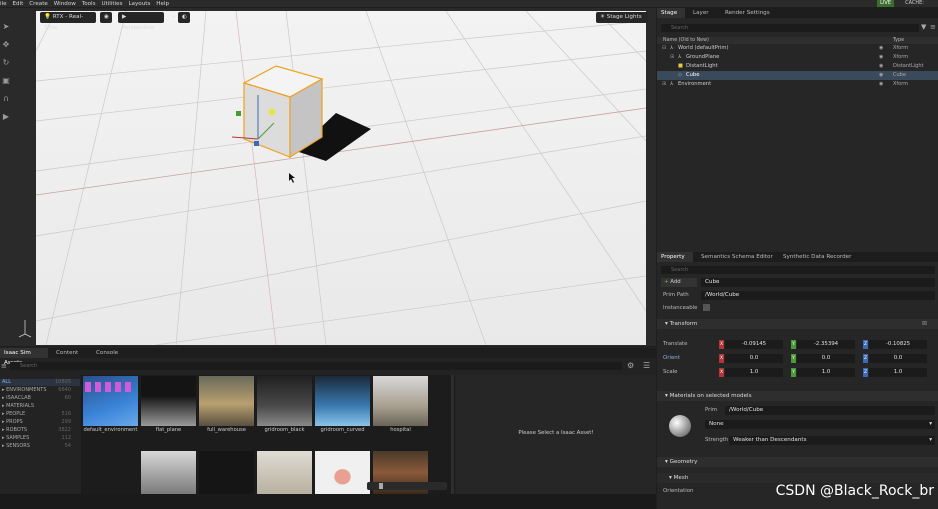 The image size is (938, 509). I want to click on category-people: ▸ PEOPLE 516, so click(40, 414).